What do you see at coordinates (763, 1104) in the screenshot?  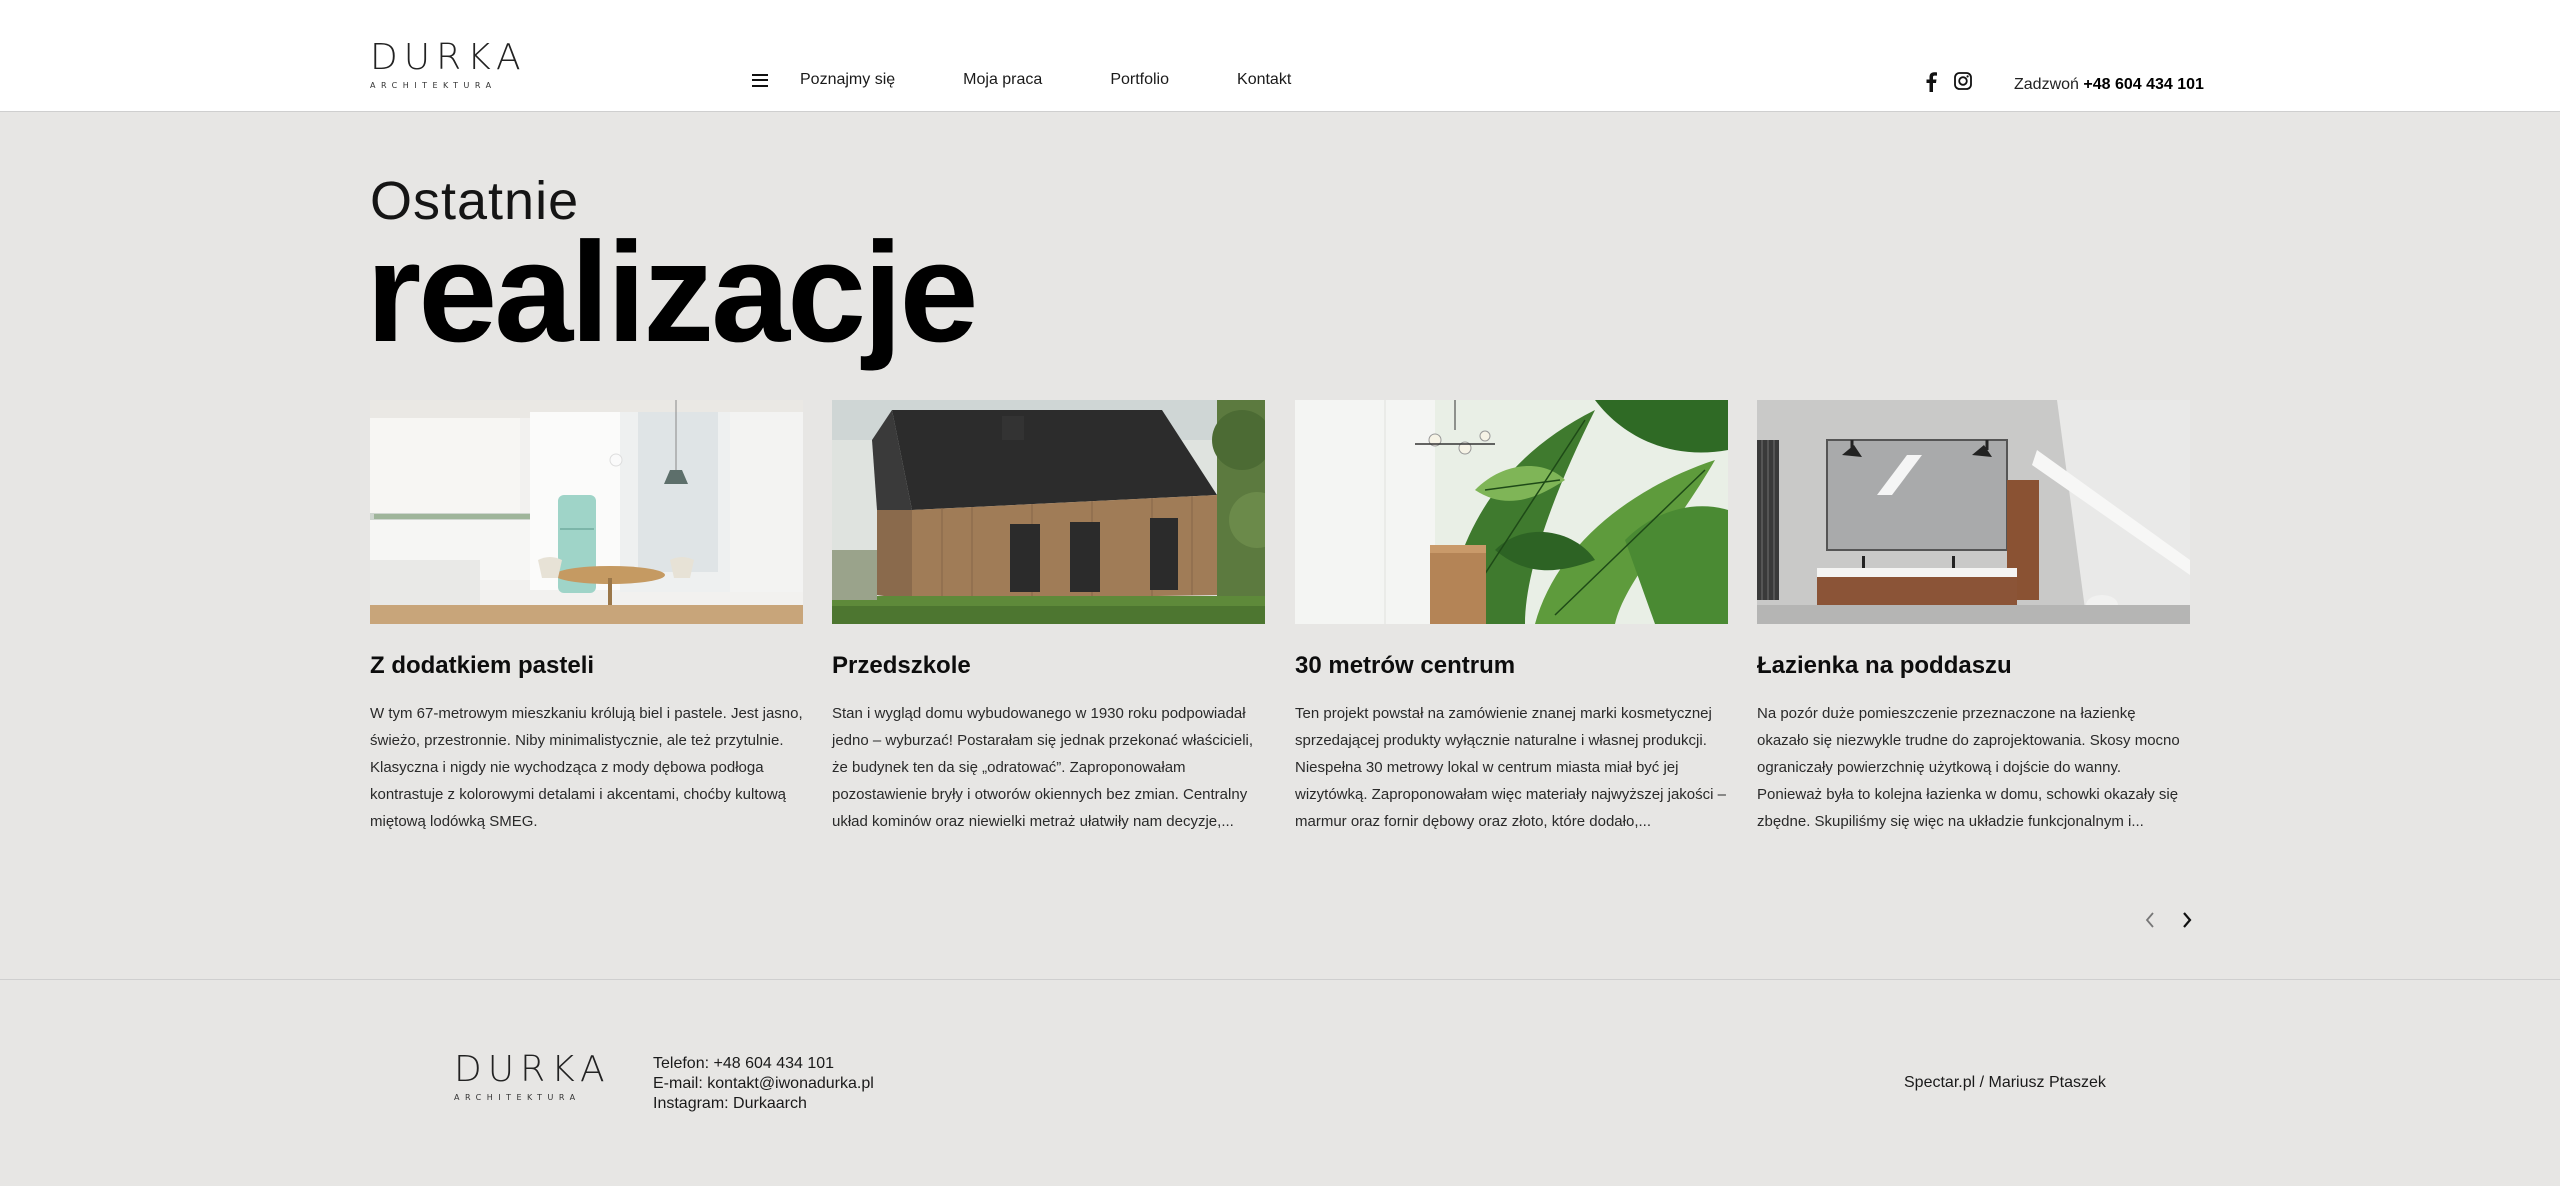 I see `footer-instagram: Instagram: Durkaarch` at bounding box center [763, 1104].